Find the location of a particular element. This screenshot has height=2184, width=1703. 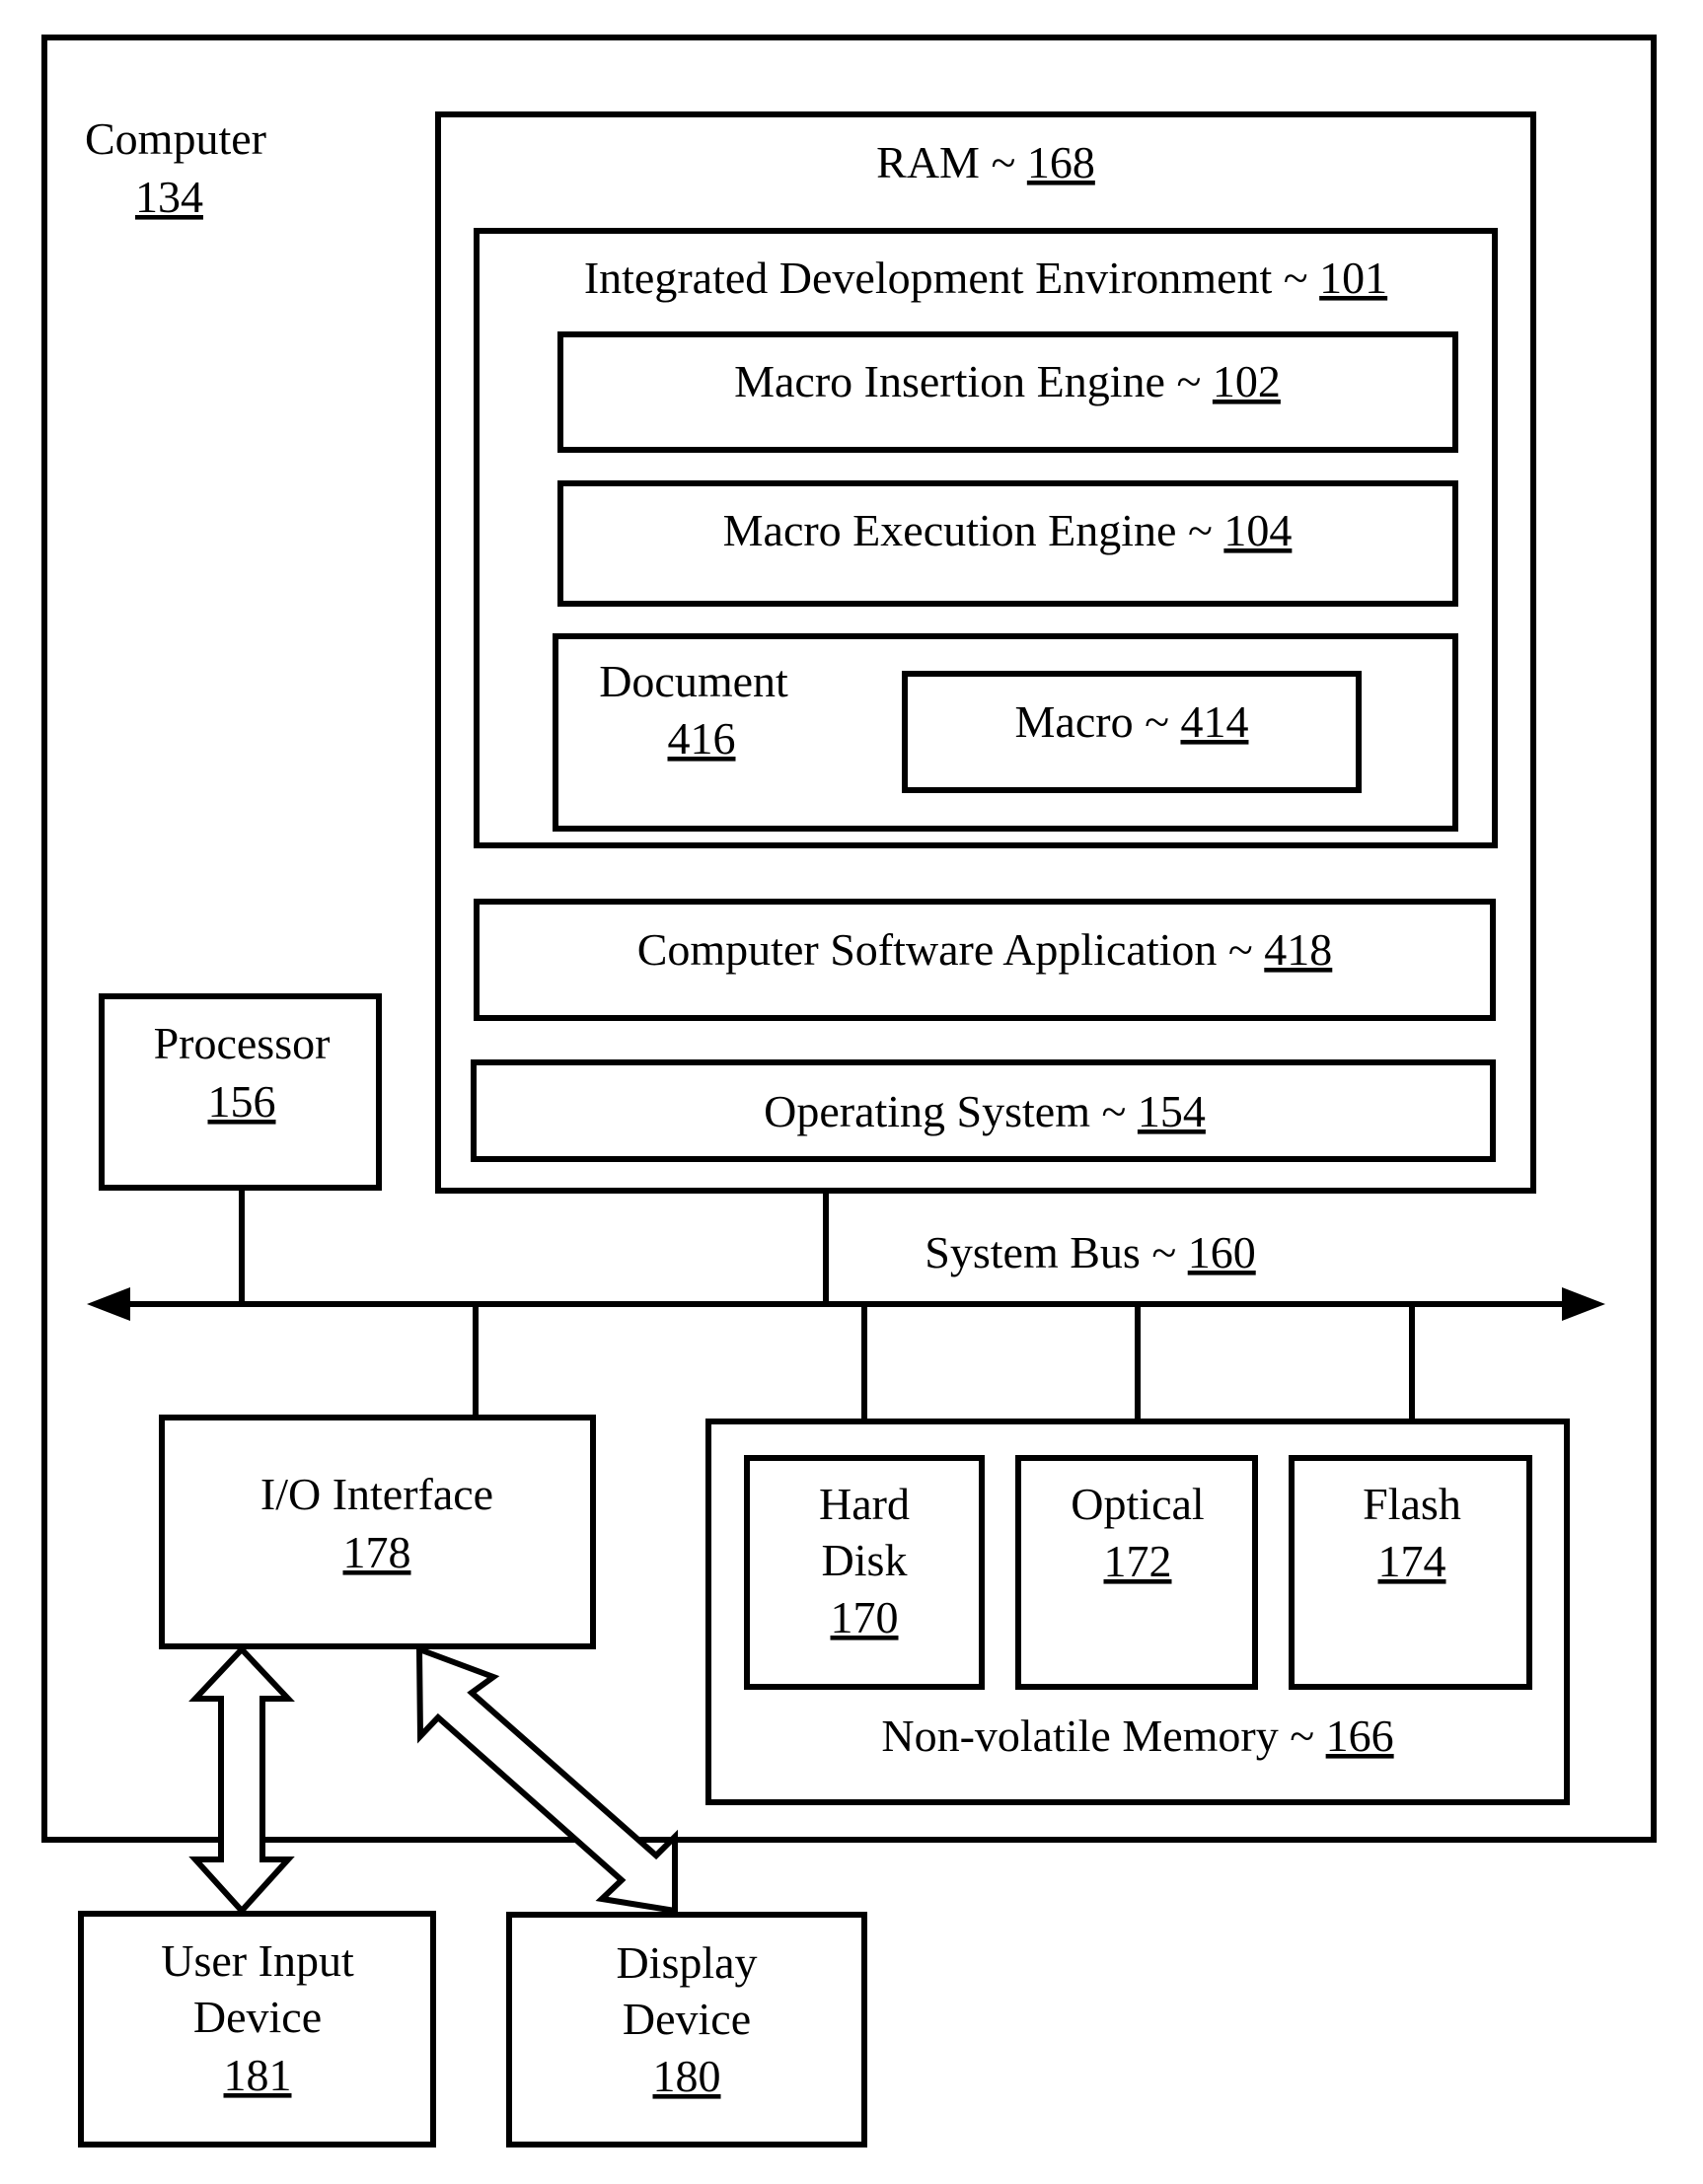

computer-ref: 134 is located at coordinates (169, 197).